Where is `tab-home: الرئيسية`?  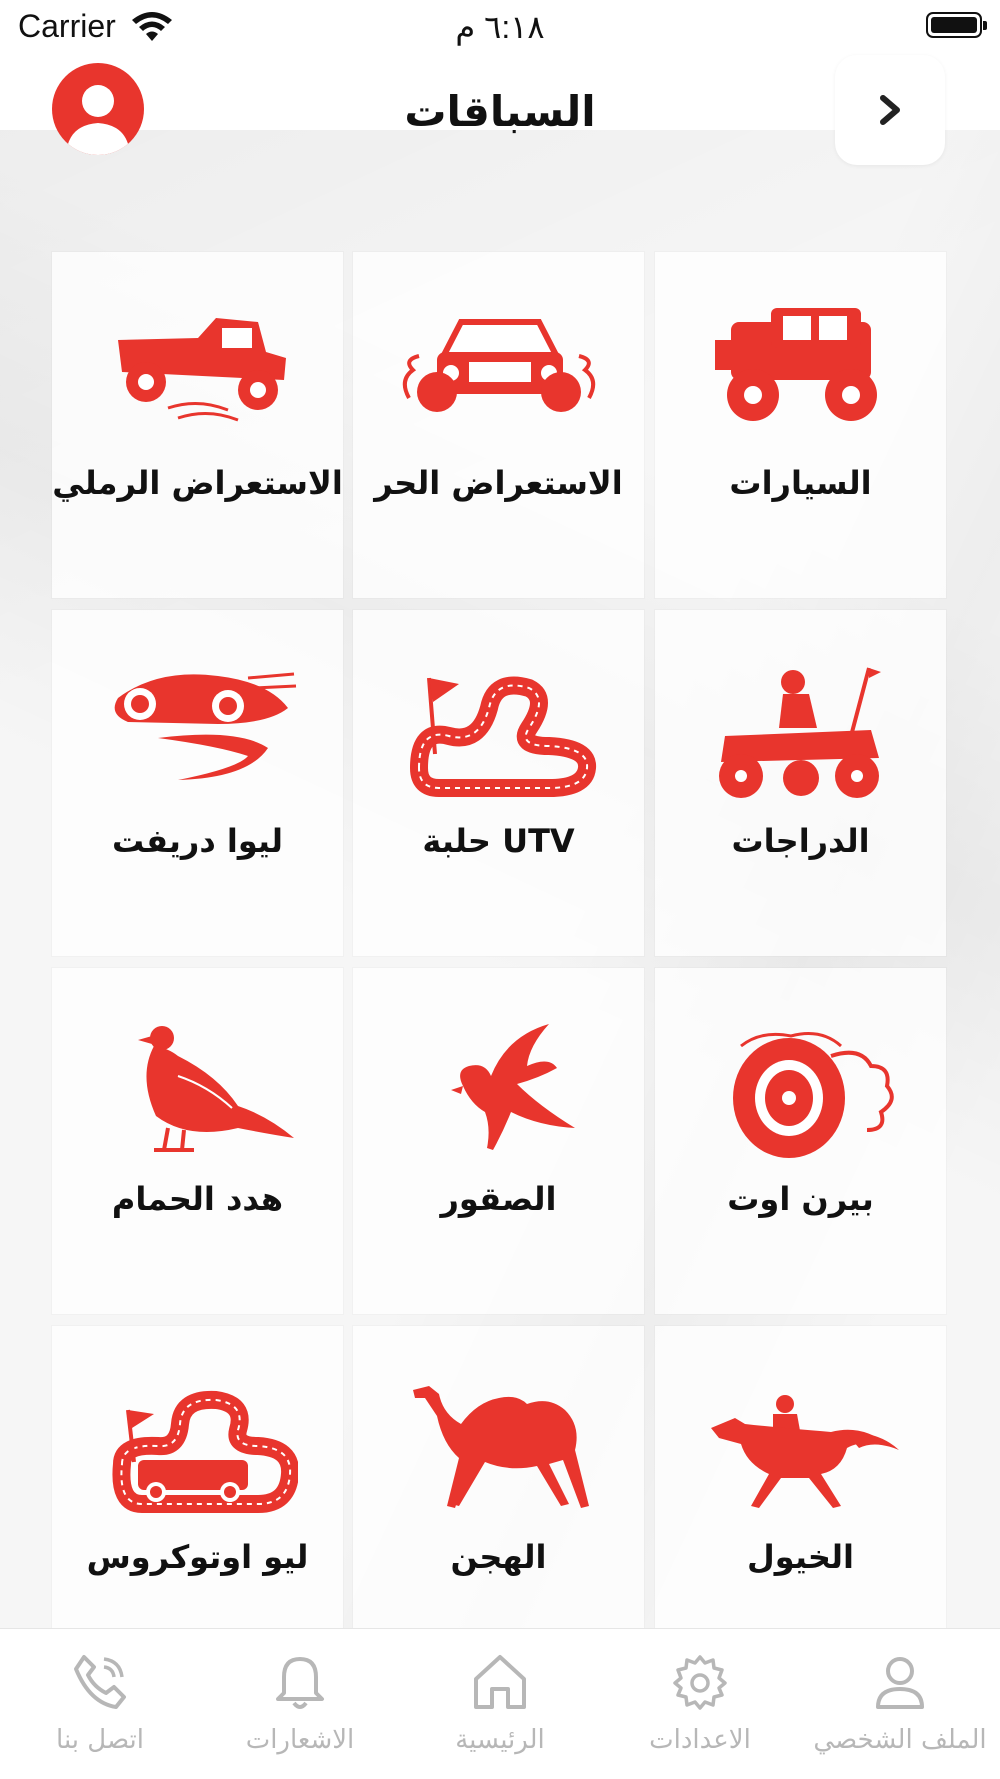 tab-home: الرئيسية is located at coordinates (500, 1704).